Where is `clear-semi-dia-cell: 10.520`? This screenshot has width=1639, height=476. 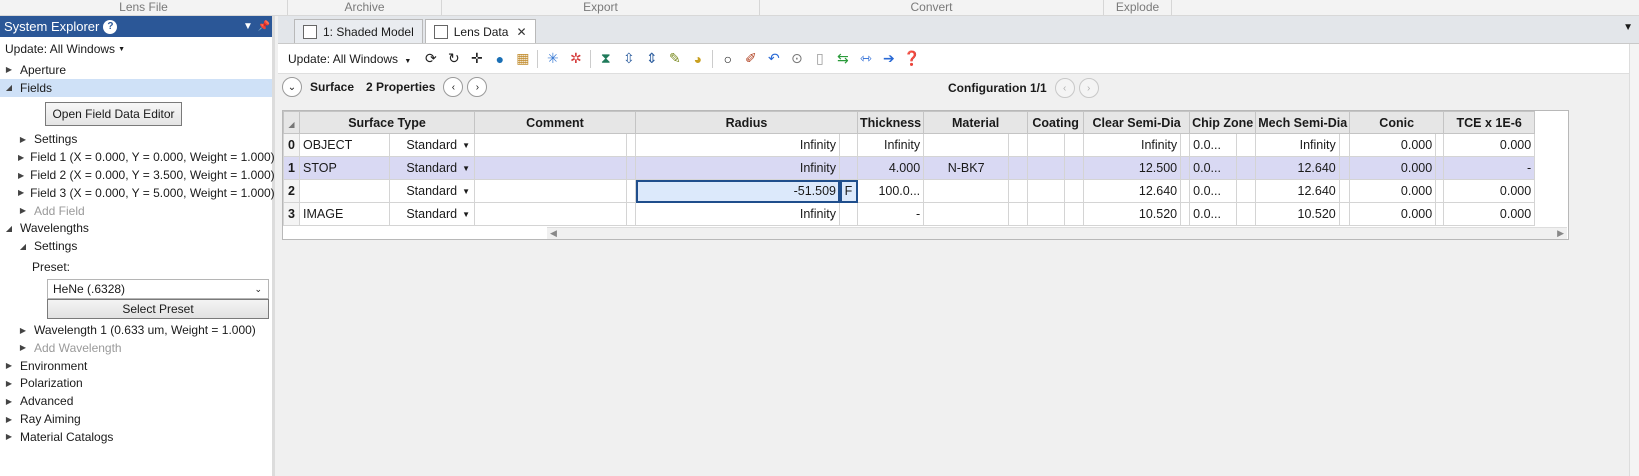
clear-semi-dia-cell: 10.520 is located at coordinates (1132, 214).